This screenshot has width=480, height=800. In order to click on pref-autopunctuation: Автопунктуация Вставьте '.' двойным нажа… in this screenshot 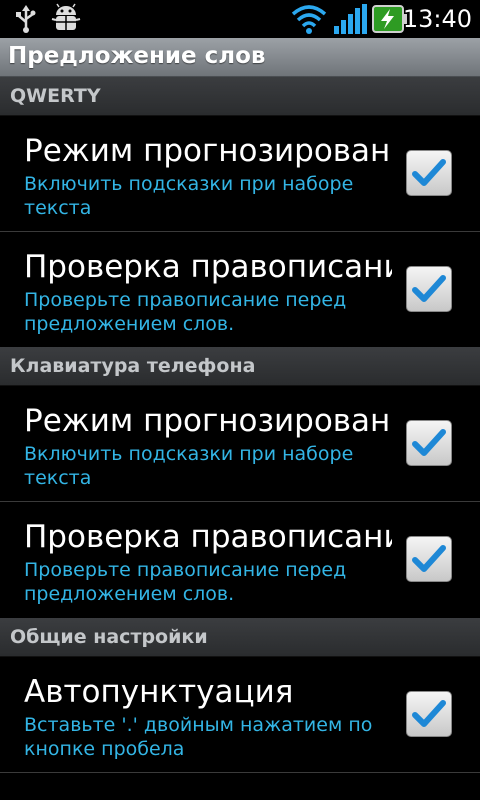, I will do `click(240, 715)`.